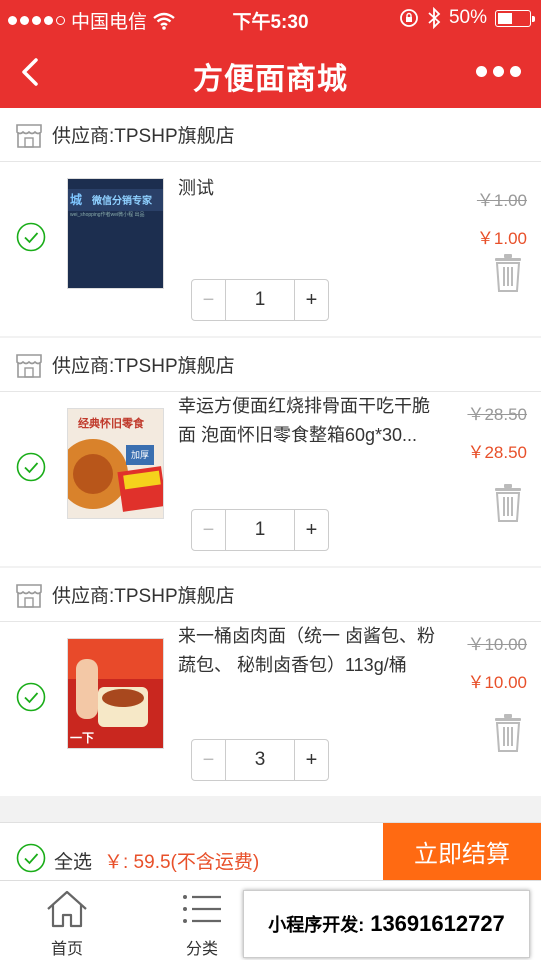  What do you see at coordinates (316, 925) in the screenshot?
I see `promo-label: 小程序开发:` at bounding box center [316, 925].